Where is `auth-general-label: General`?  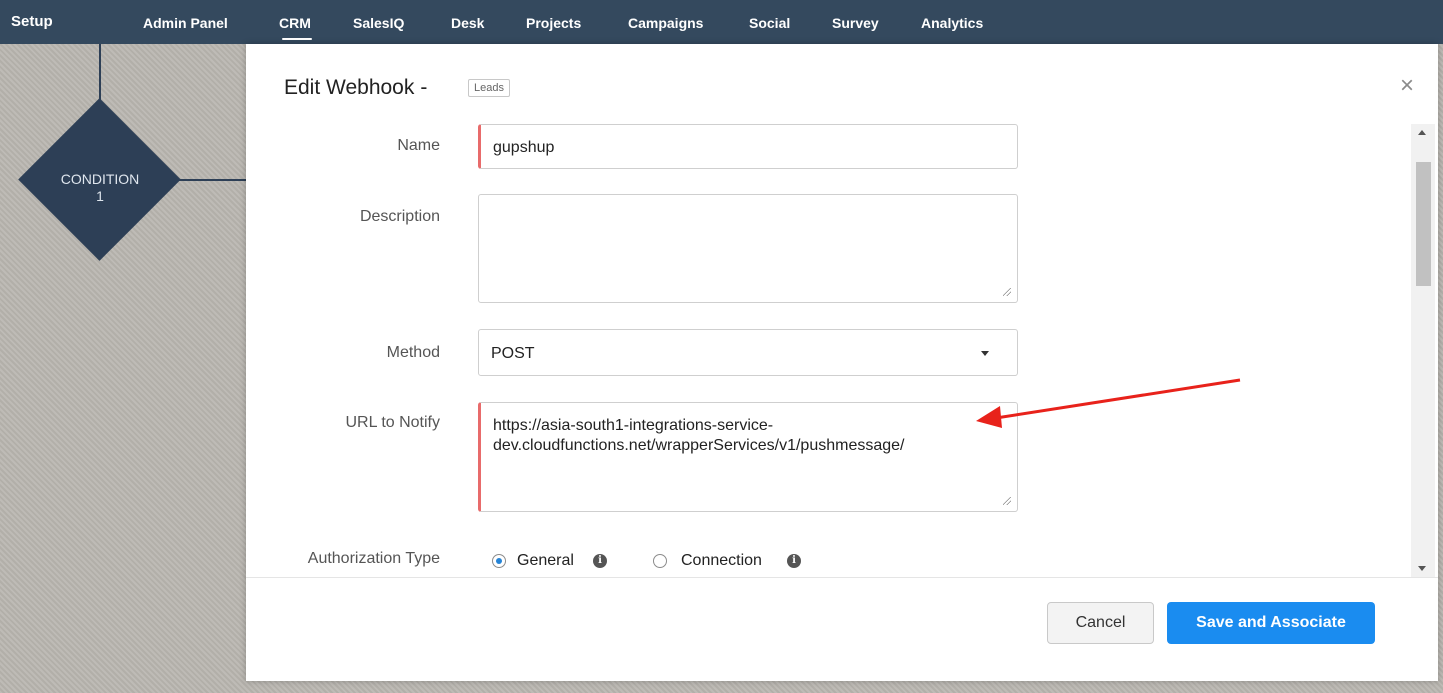
auth-general-label: General is located at coordinates (545, 561).